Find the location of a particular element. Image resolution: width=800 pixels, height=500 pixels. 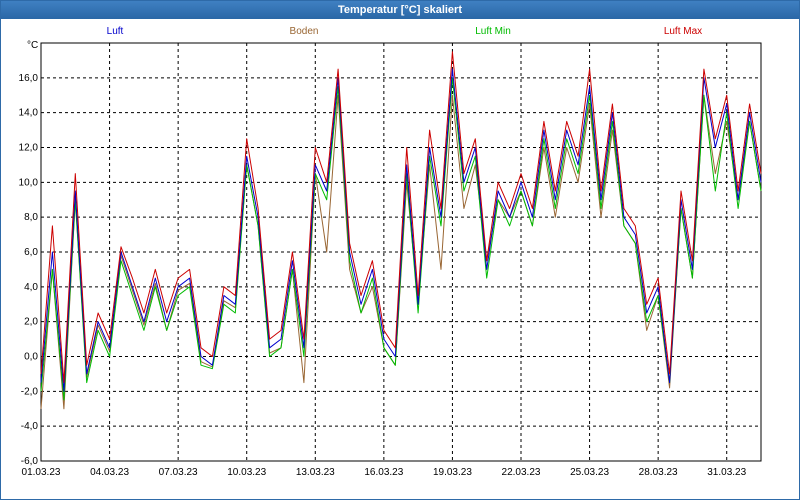

y-tick-label: -2,0 is located at coordinates (30, 391).